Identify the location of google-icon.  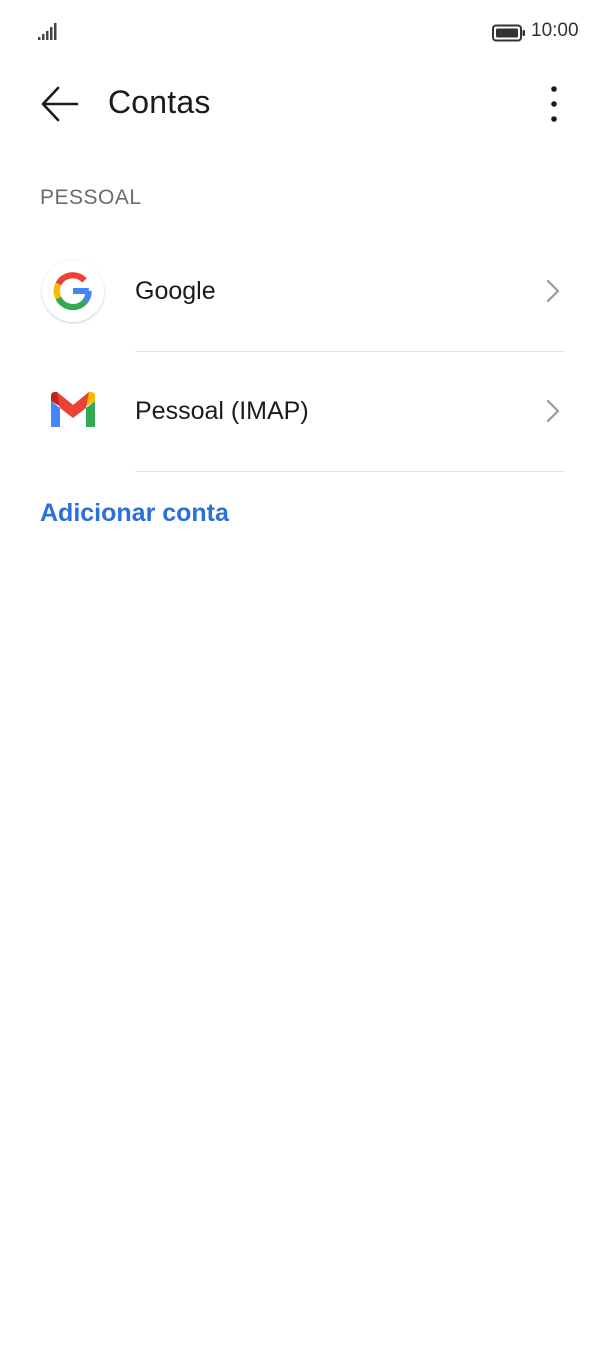
(73, 291).